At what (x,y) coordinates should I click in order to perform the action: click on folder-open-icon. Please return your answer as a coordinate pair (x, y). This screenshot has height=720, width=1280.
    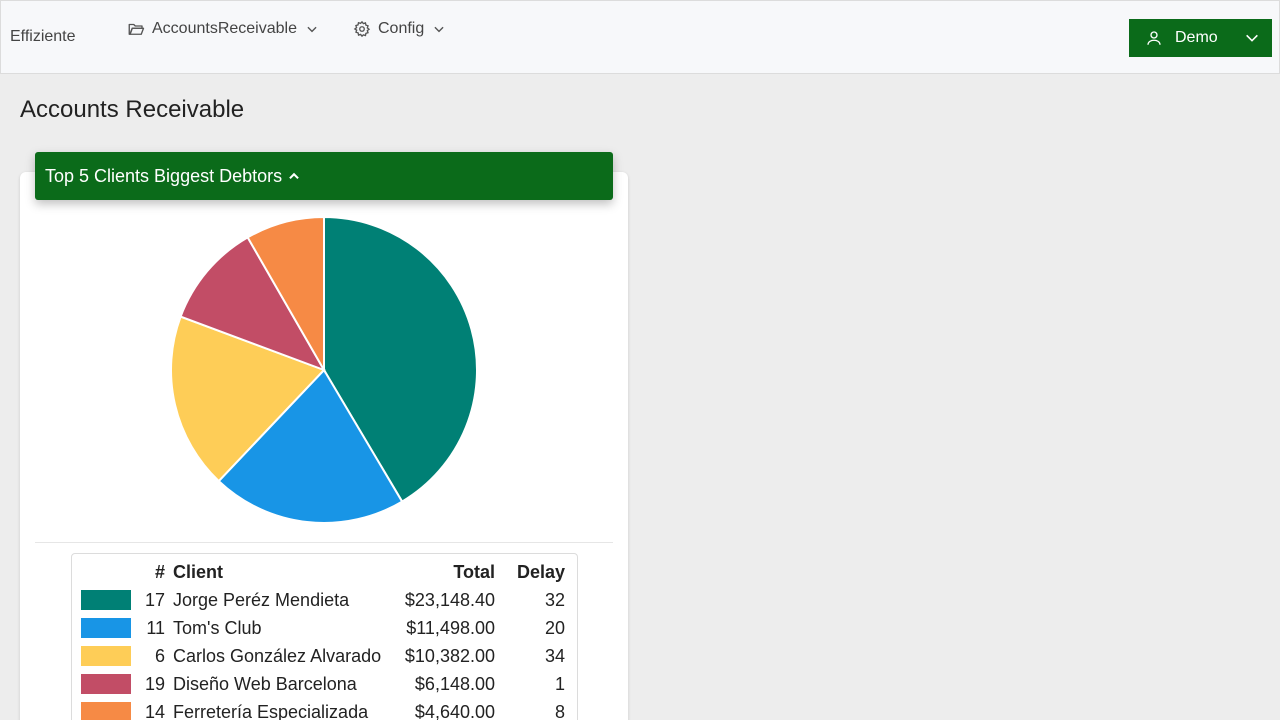
    Looking at the image, I should click on (136, 29).